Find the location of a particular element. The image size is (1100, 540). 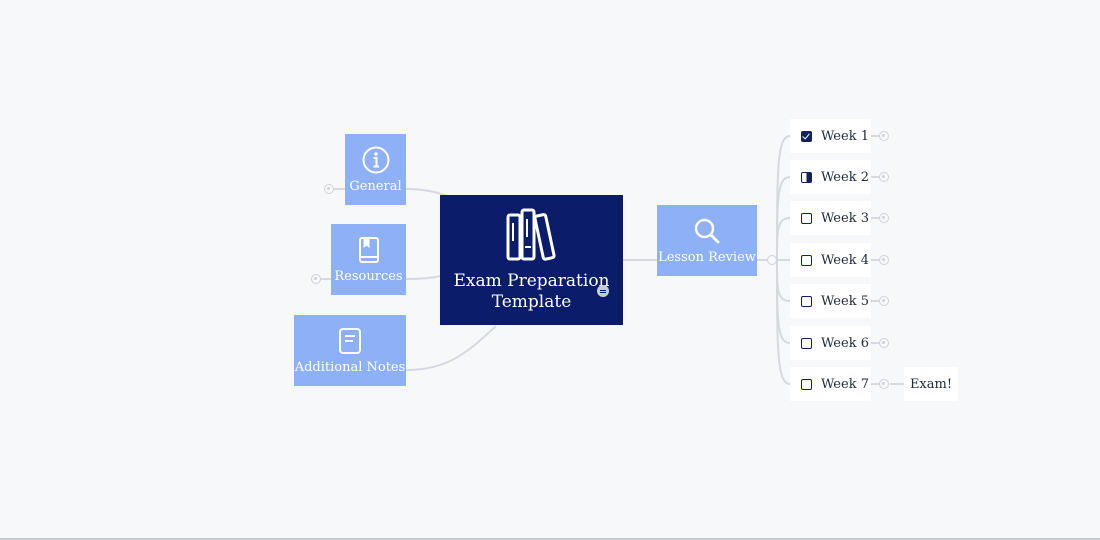

notepad-icon is located at coordinates (350, 340).